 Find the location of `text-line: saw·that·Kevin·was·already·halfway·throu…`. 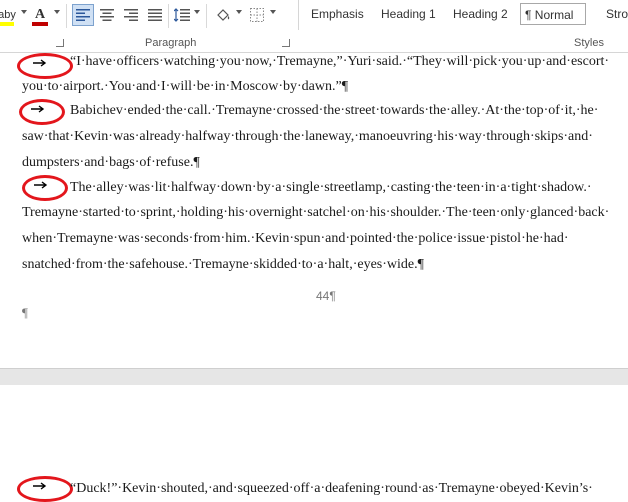

text-line: saw·that·Kevin·was·already·halfway·throu… is located at coordinates (307, 136).